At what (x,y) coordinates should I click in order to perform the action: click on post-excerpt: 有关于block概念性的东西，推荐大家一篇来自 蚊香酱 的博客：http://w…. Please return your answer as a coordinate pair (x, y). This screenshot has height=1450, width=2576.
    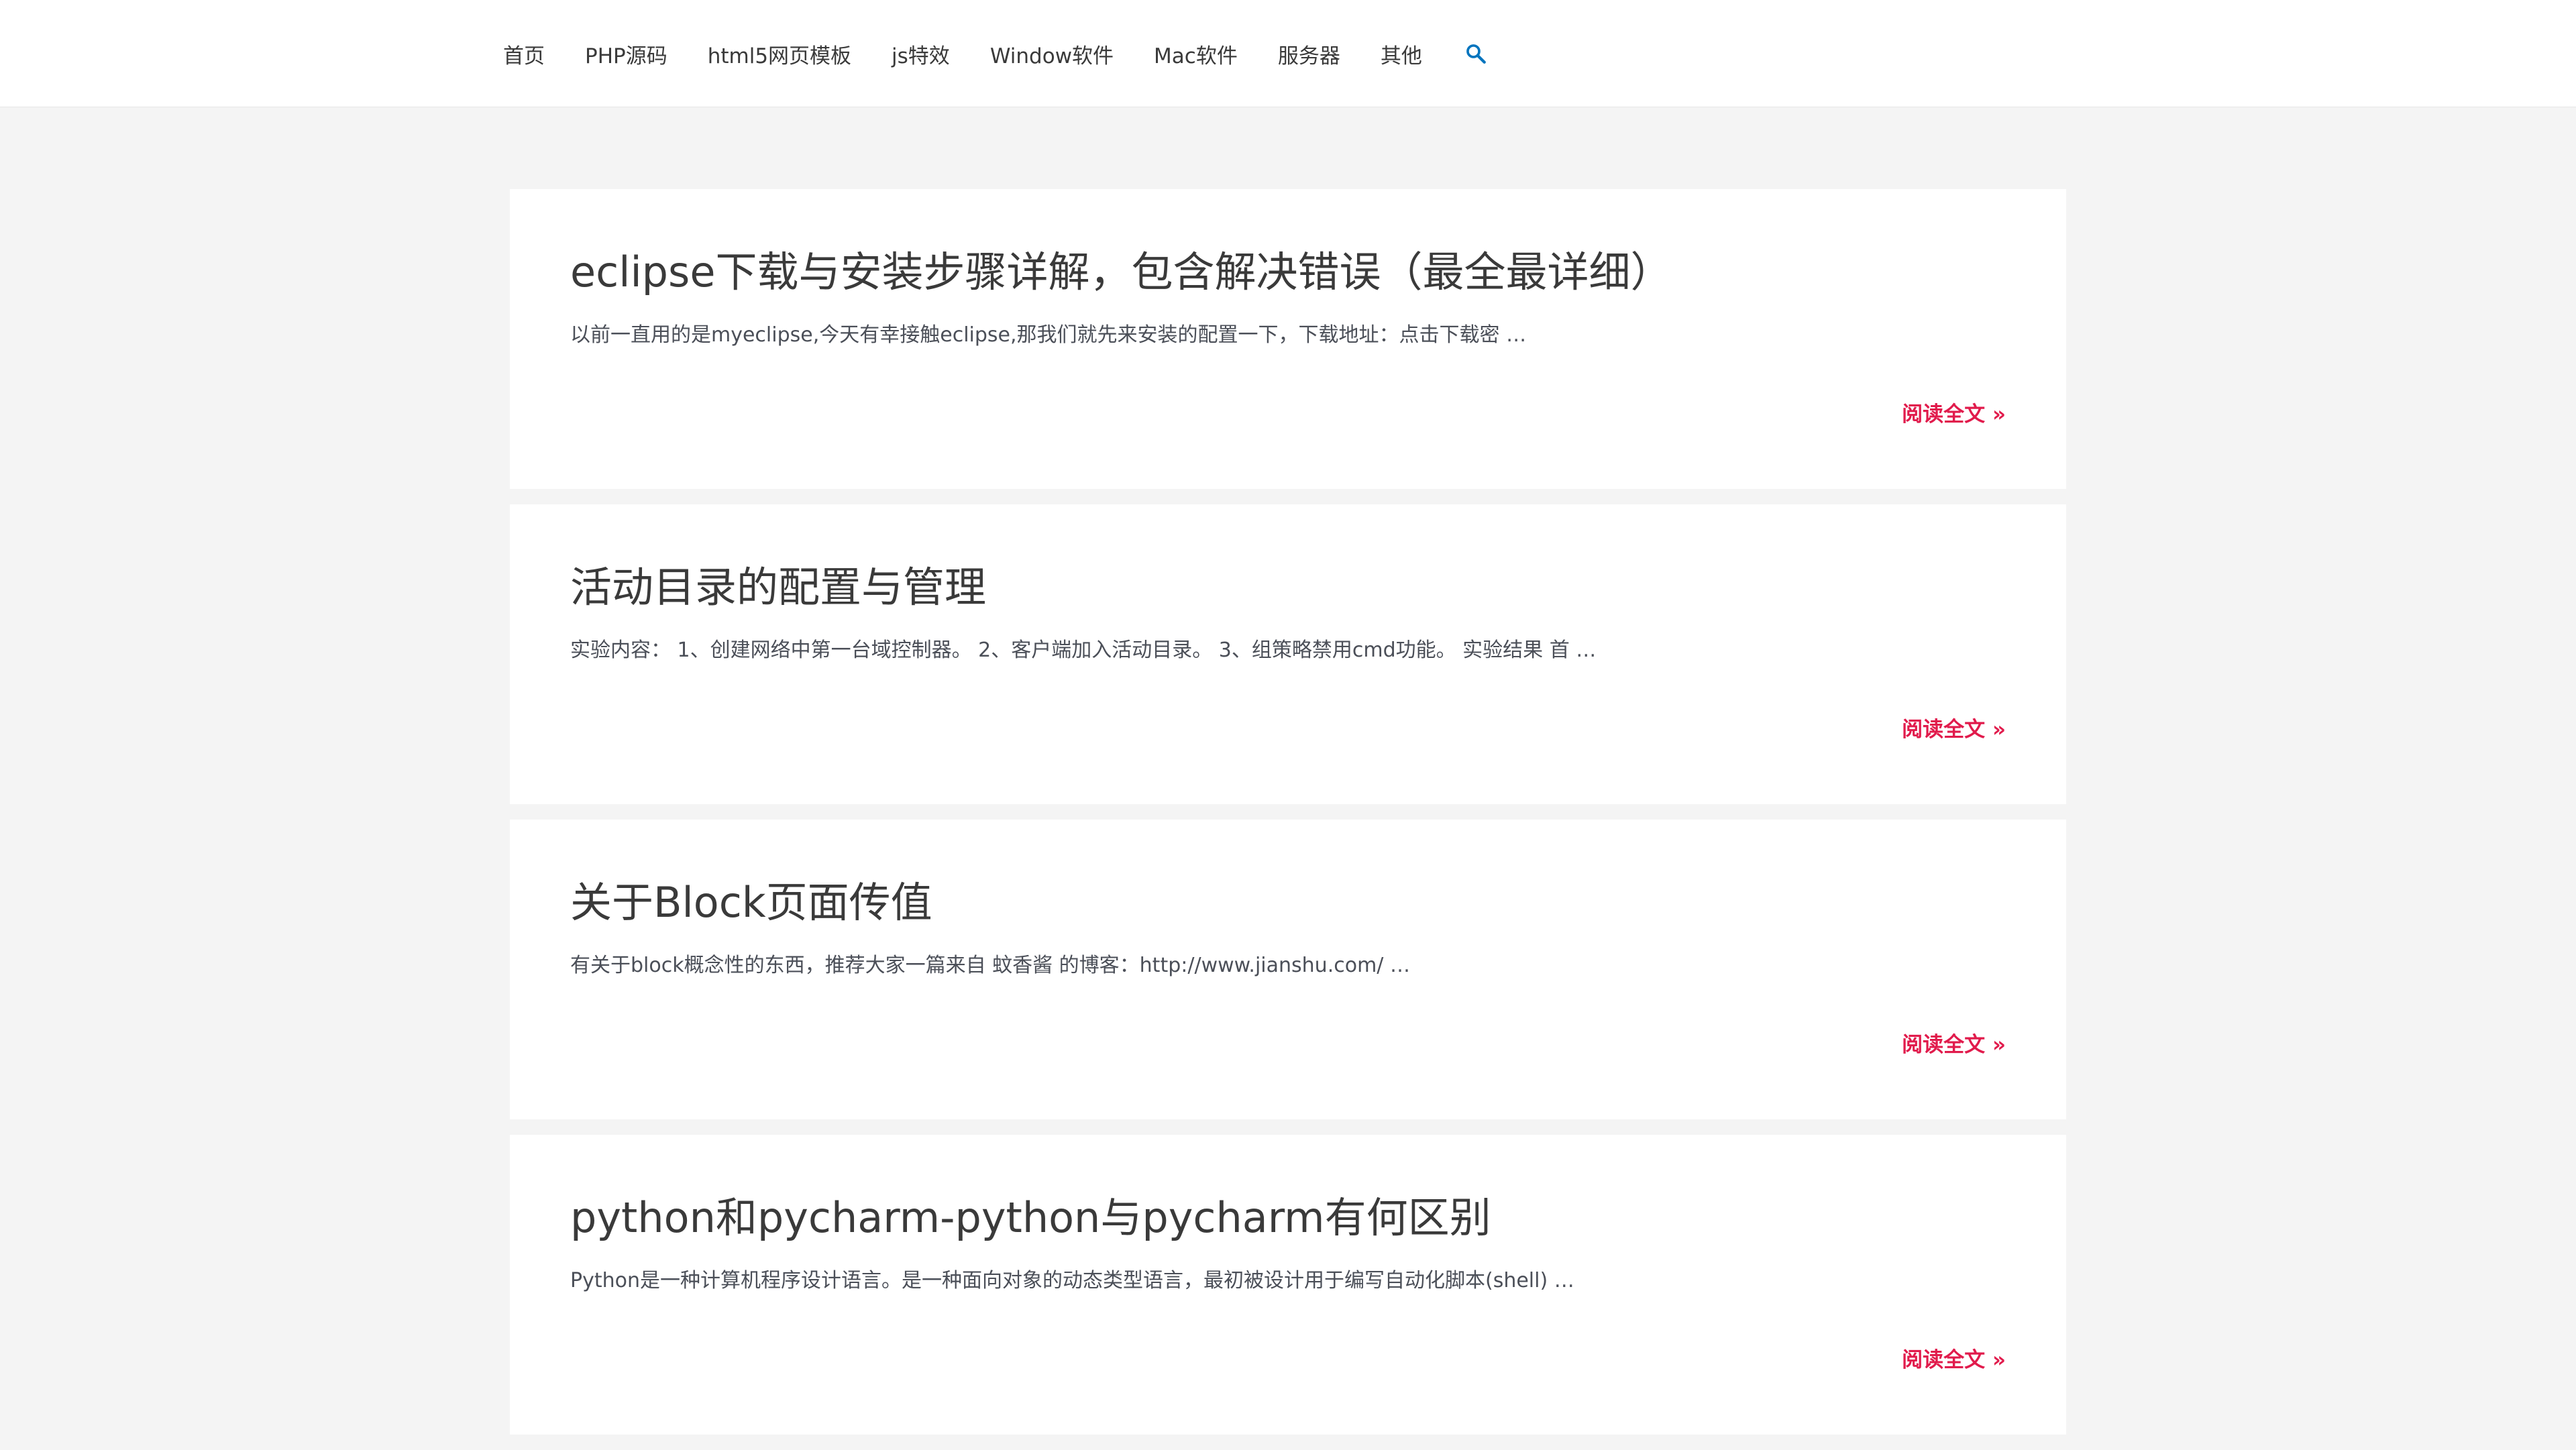
    Looking at the image, I should click on (990, 966).